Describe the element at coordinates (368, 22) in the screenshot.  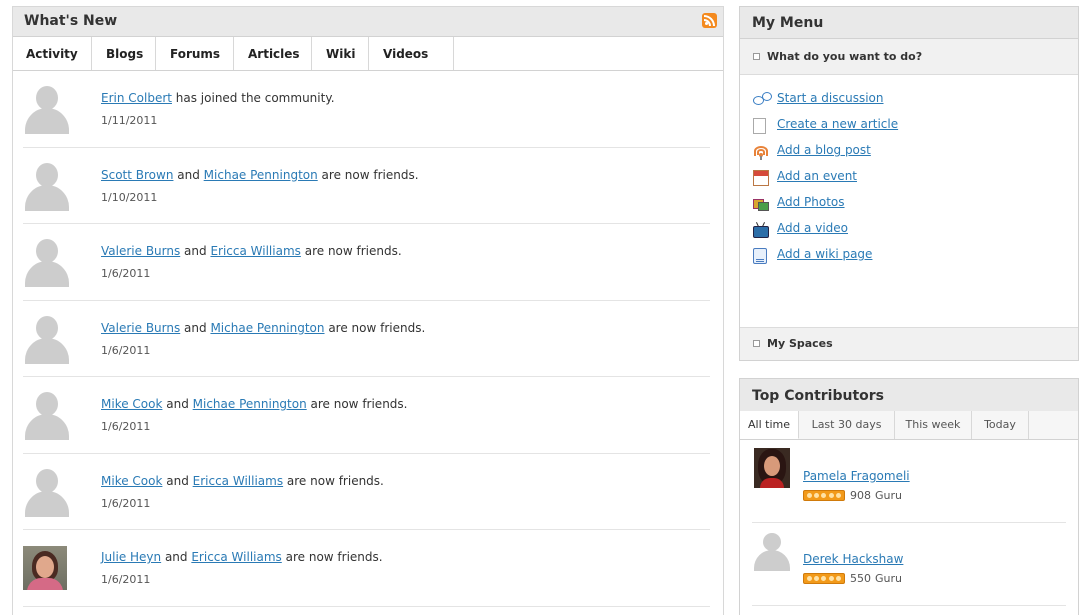
I see `whats-new-header: What's New` at that location.